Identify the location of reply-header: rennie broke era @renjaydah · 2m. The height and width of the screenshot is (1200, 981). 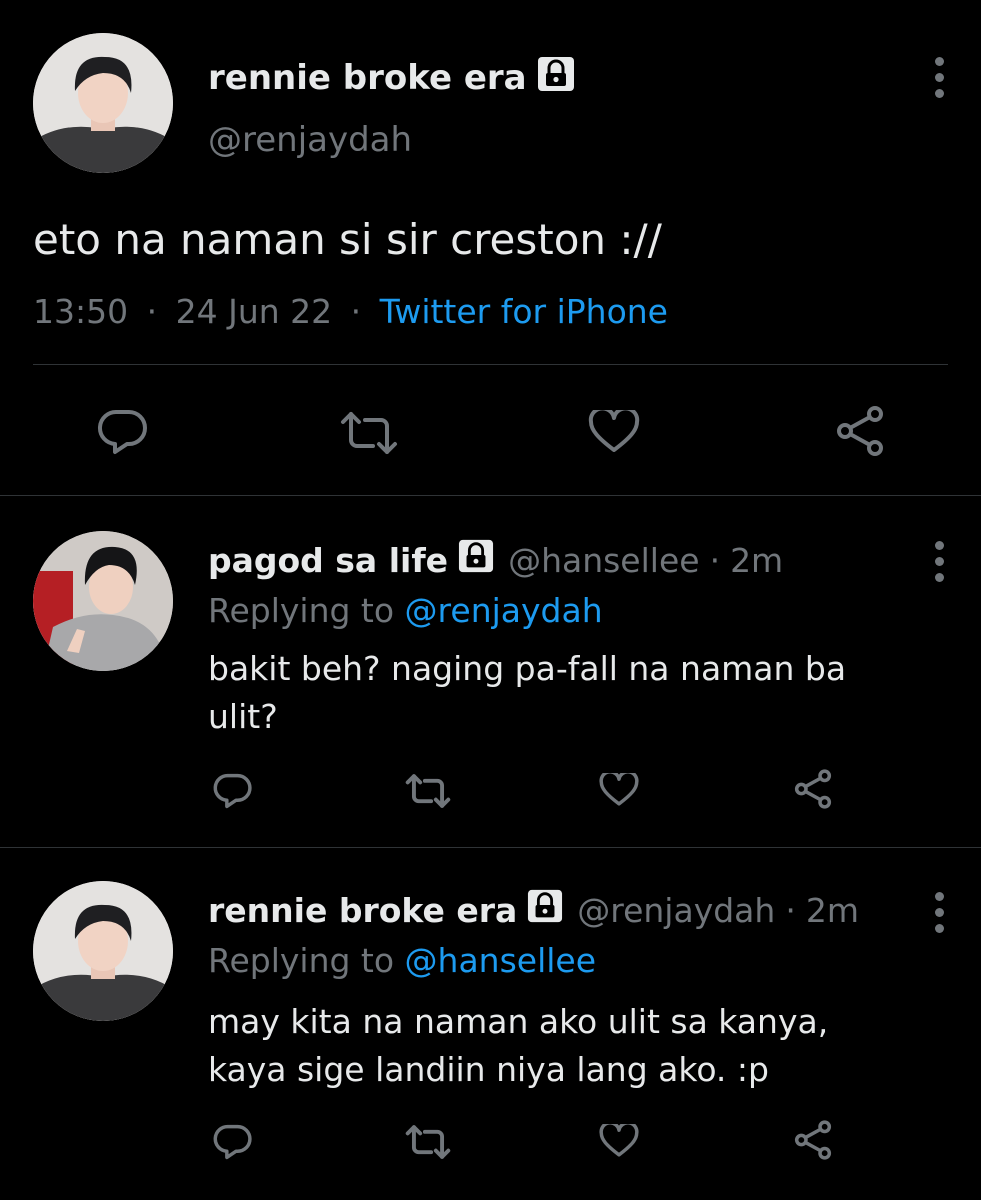
(533, 910).